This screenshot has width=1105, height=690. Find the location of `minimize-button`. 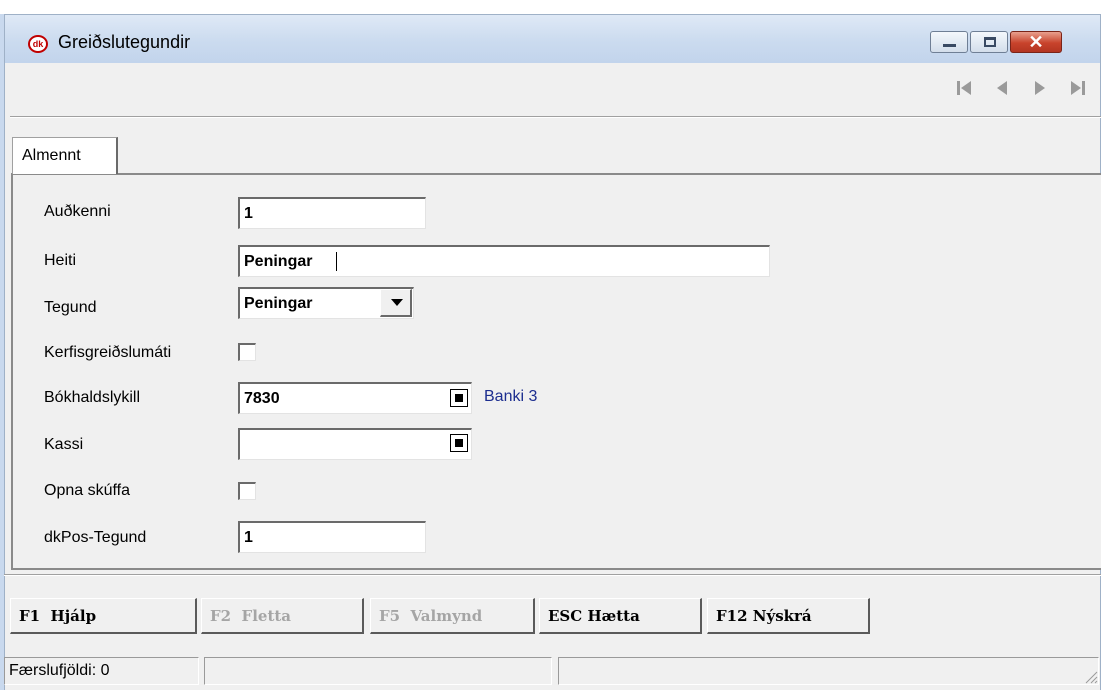

minimize-button is located at coordinates (949, 42).